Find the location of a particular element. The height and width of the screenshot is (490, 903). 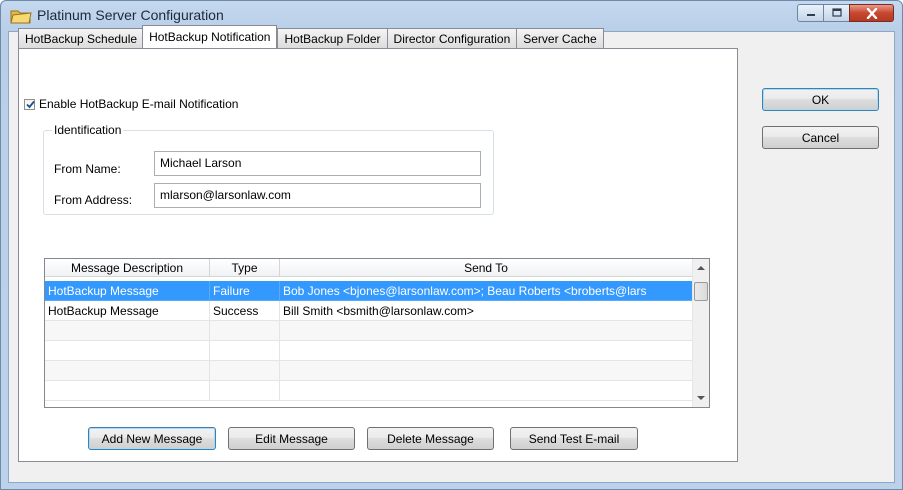

enable-notification-checkbox: Enable HotBackup E-mail Notification is located at coordinates (131, 104).